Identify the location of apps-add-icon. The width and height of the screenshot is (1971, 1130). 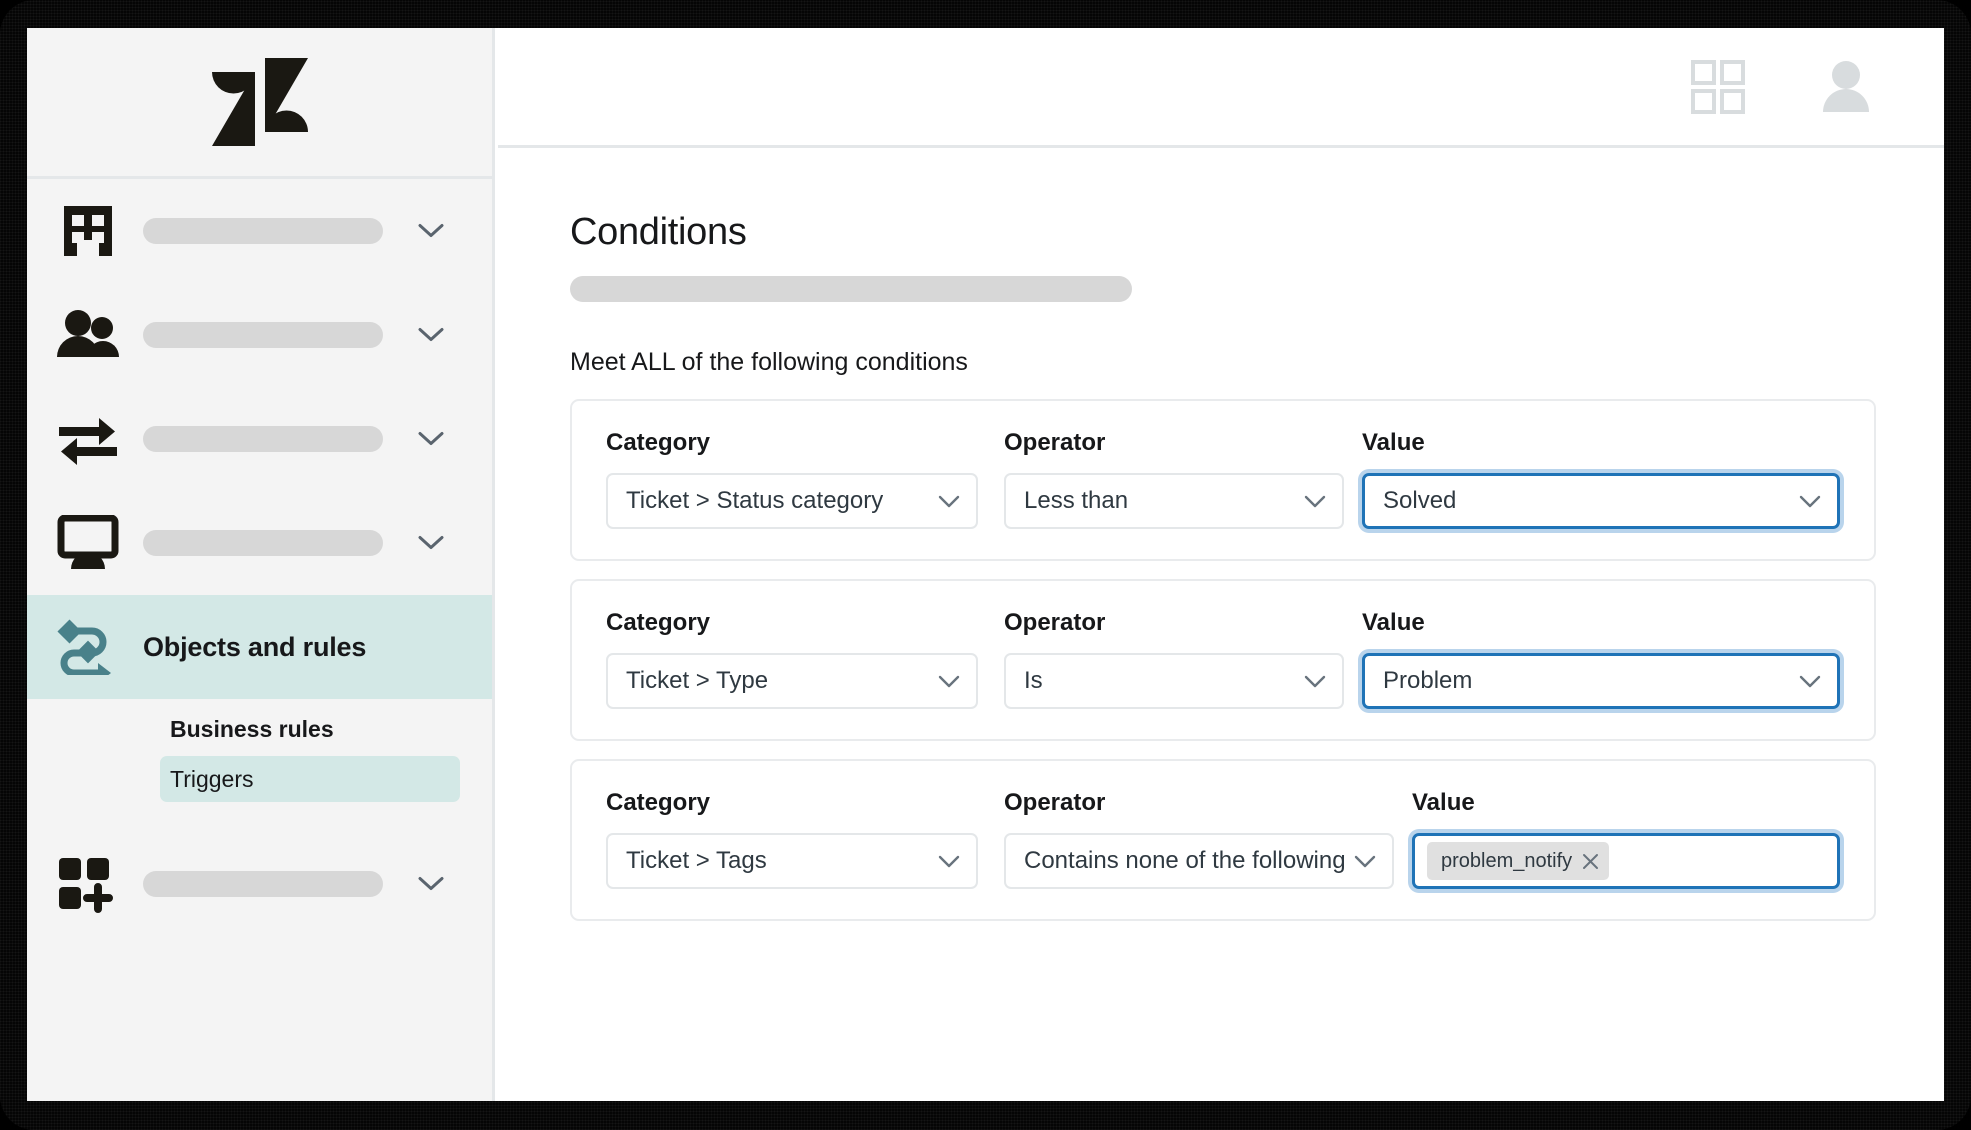
(88, 884).